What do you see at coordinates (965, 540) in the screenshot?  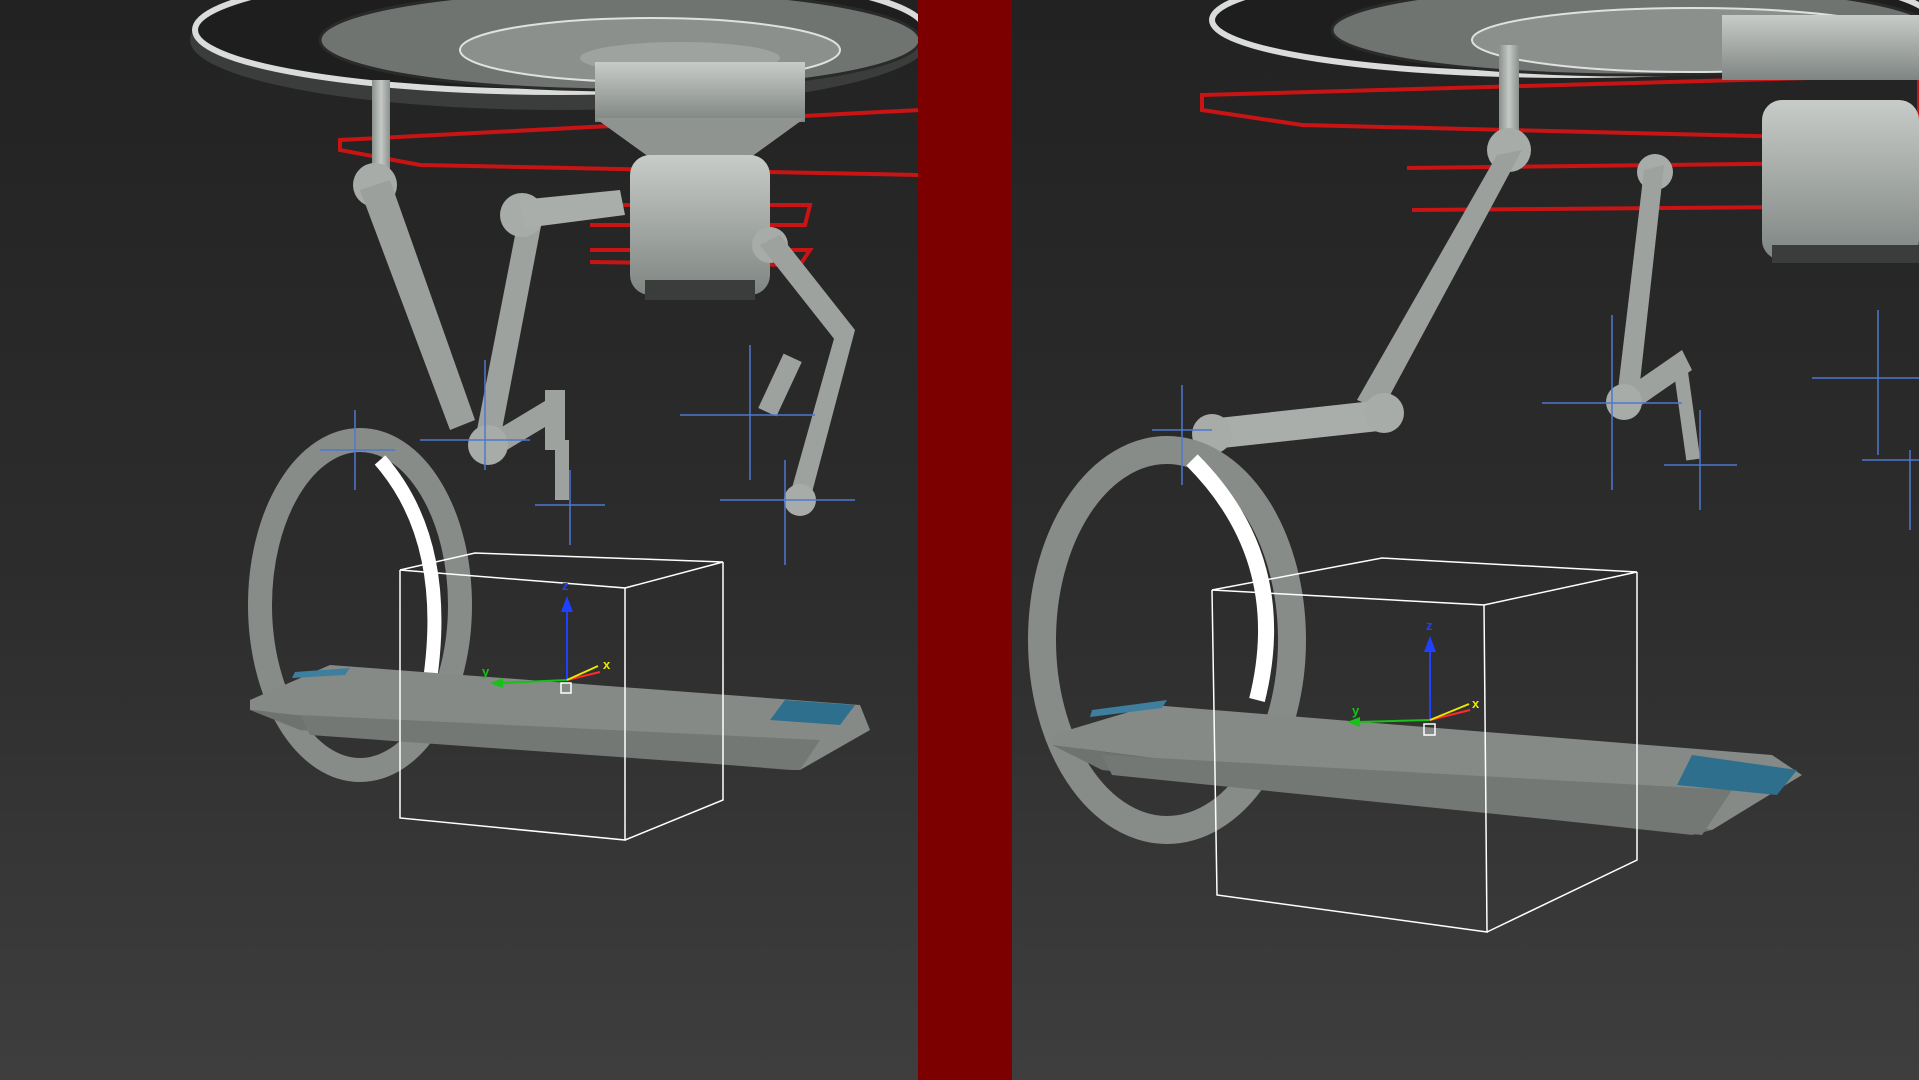 I see `viewport-divider` at bounding box center [965, 540].